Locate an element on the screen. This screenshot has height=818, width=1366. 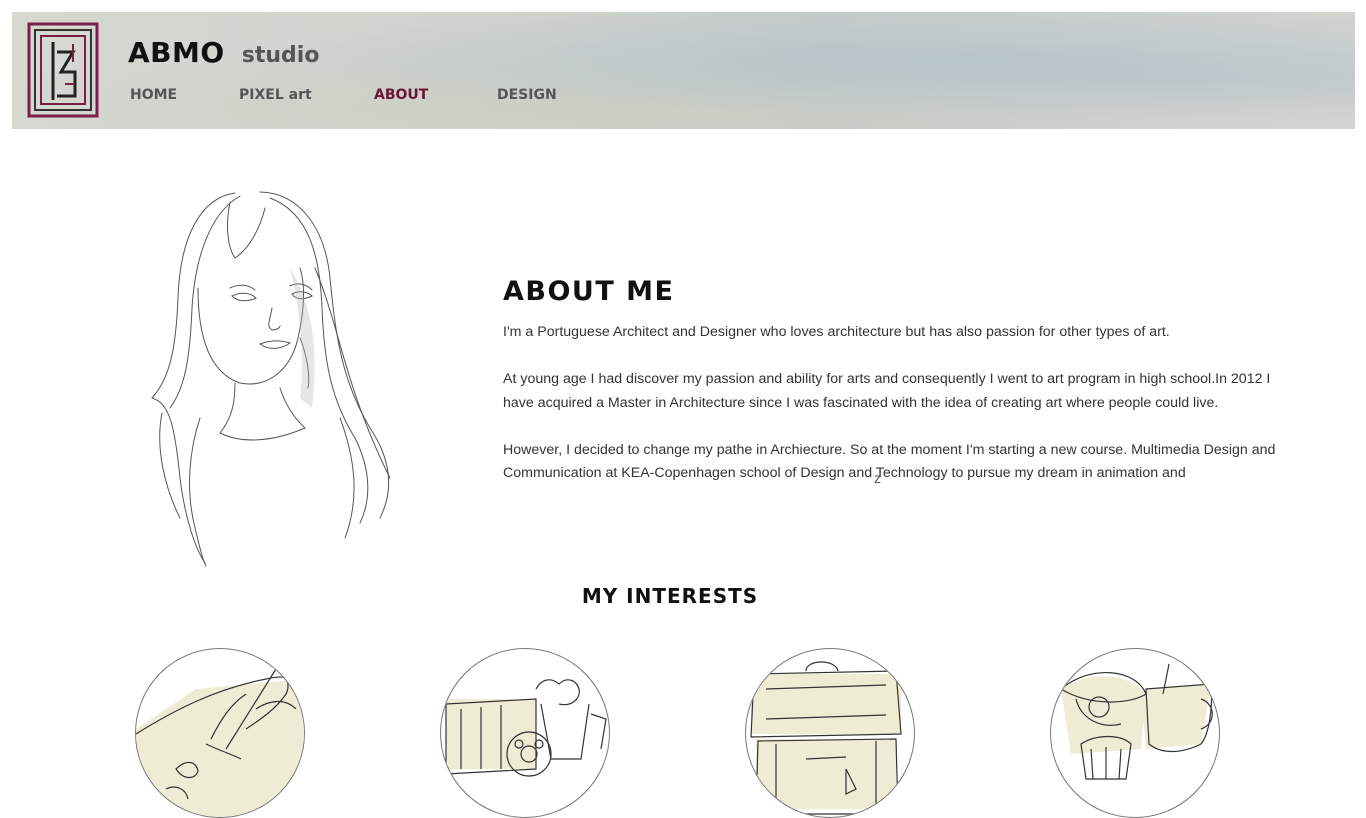
interest-travel-card is located at coordinates (830, 733).